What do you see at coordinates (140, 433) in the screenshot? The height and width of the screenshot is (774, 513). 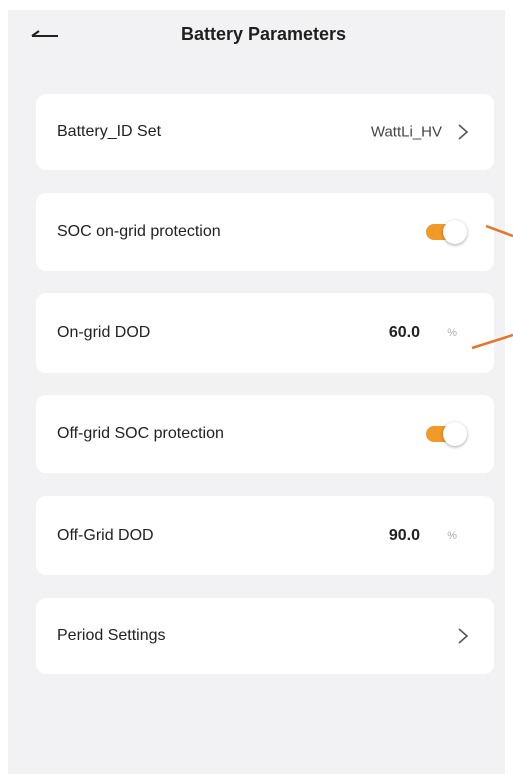 I see `off-grid-soc-label: Off-grid SOC protection` at bounding box center [140, 433].